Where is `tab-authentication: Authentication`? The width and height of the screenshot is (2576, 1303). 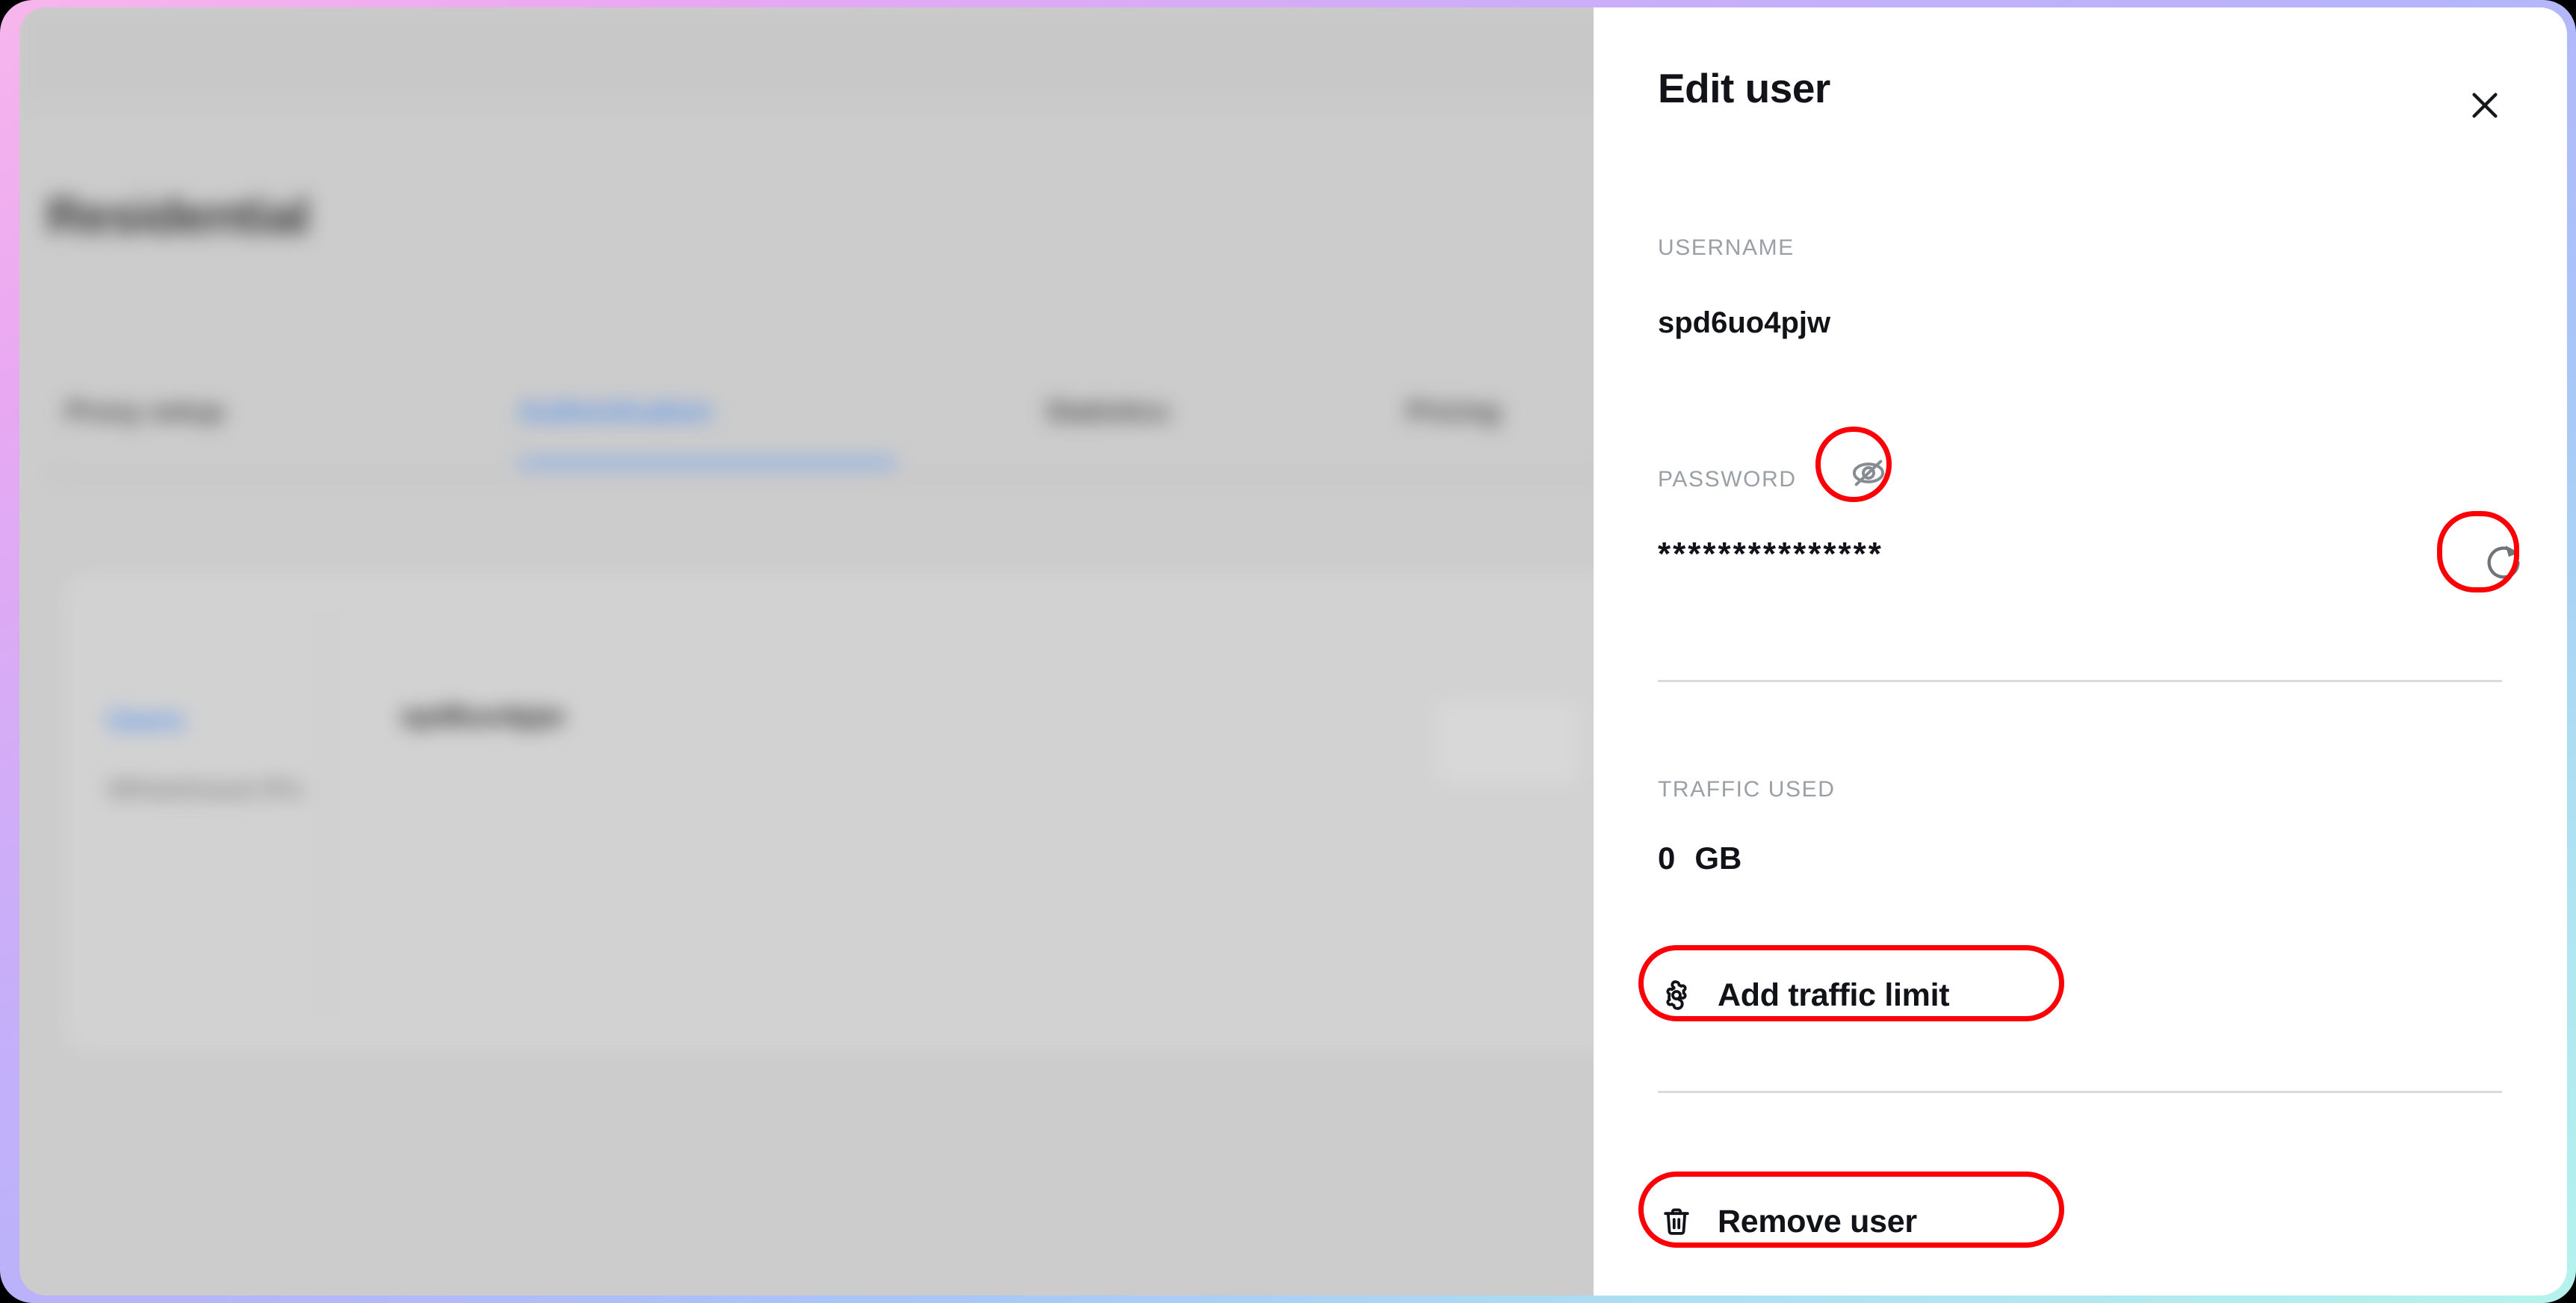
tab-authentication: Authentication is located at coordinates (615, 412).